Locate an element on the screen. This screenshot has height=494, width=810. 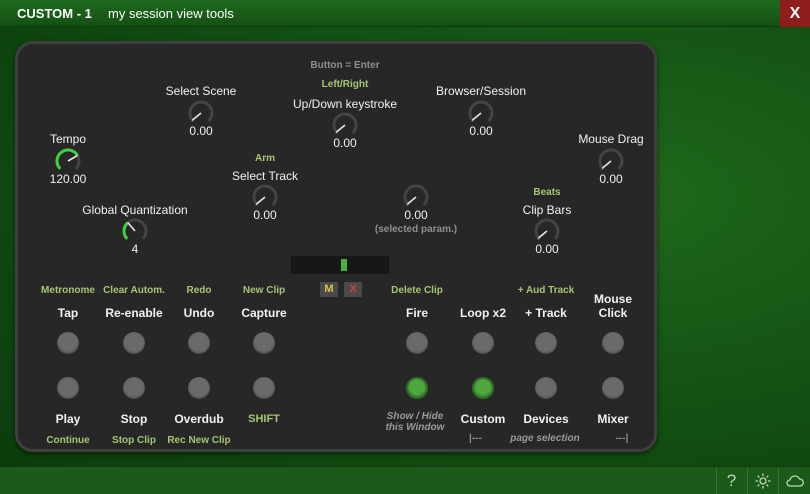
knob-sublabel-left-right: Left/Right is located at coordinates (345, 84).